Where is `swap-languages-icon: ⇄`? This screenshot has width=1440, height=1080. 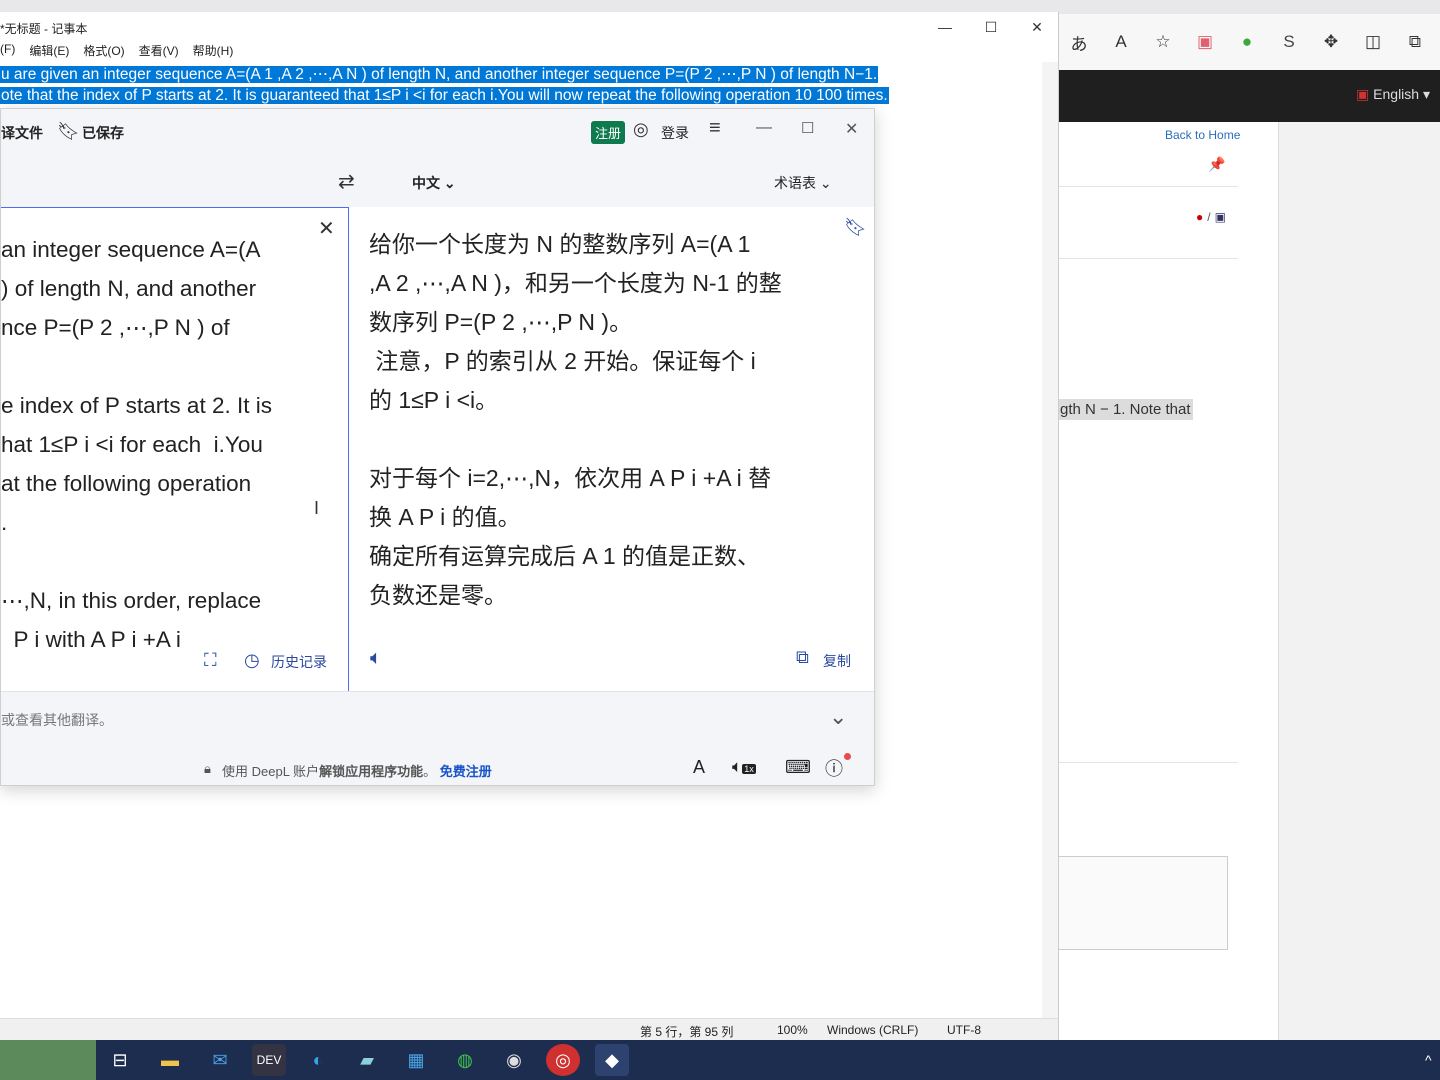 swap-languages-icon: ⇄ is located at coordinates (346, 181).